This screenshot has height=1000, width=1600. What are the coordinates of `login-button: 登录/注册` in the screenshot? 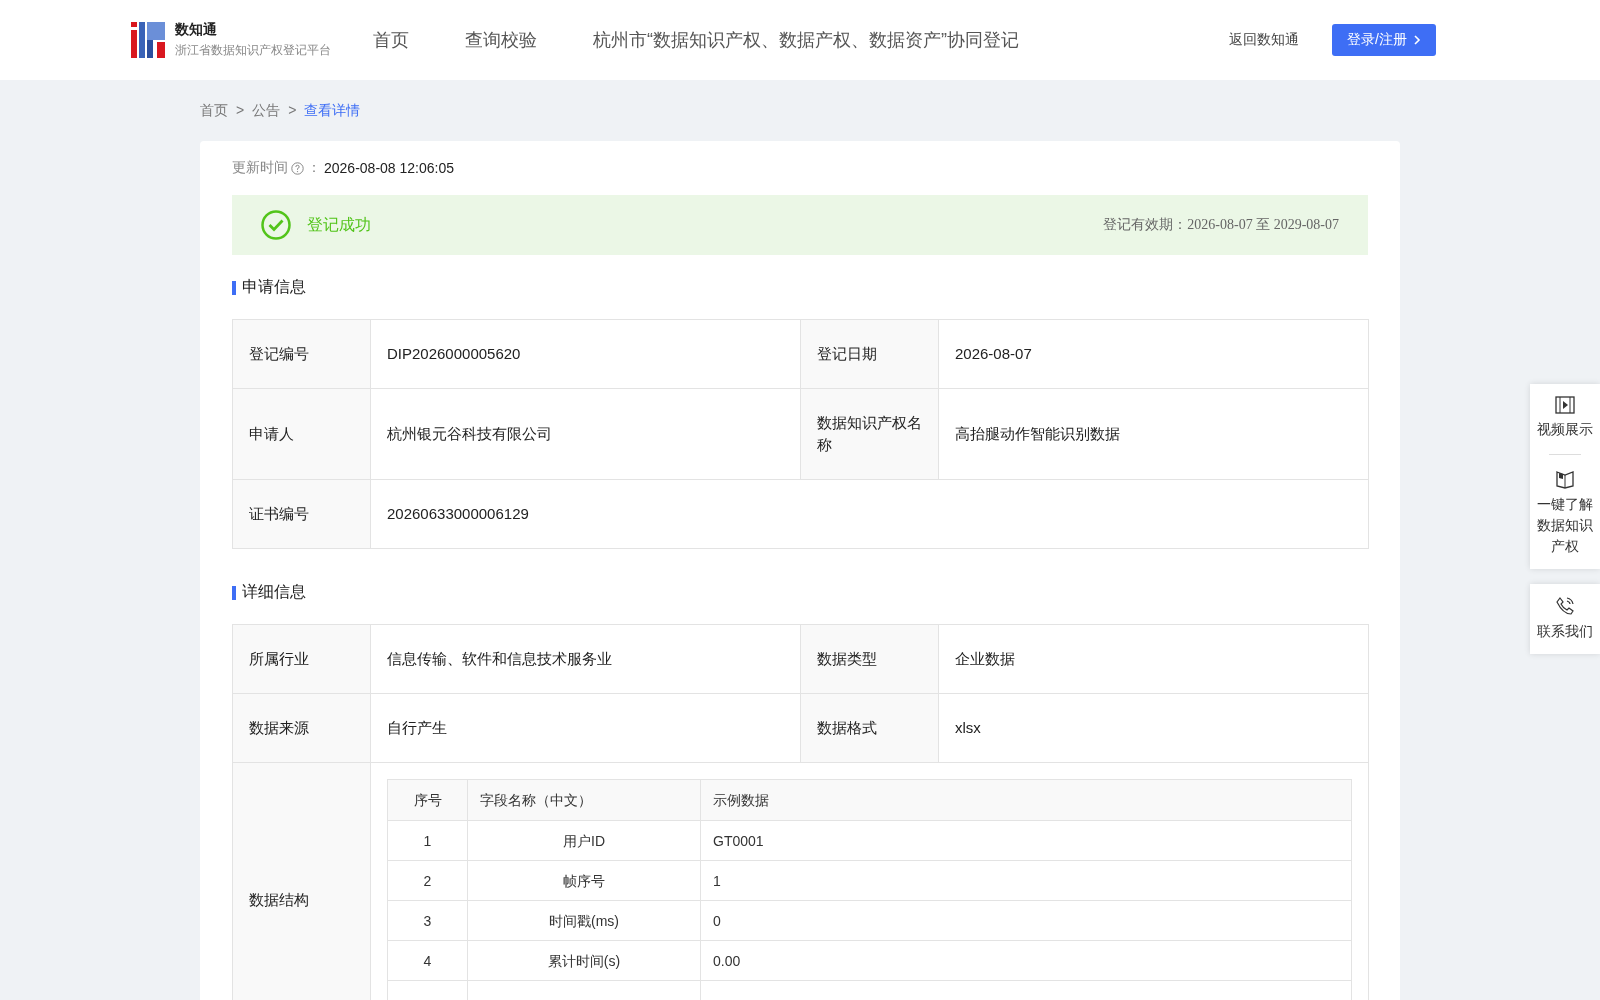 It's located at (1384, 40).